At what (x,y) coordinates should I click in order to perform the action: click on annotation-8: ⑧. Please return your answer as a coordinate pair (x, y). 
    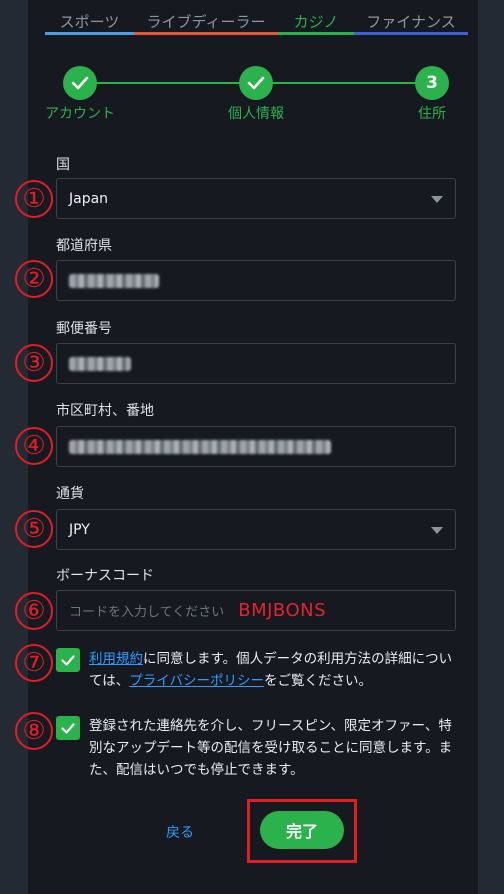
    Looking at the image, I should click on (34, 731).